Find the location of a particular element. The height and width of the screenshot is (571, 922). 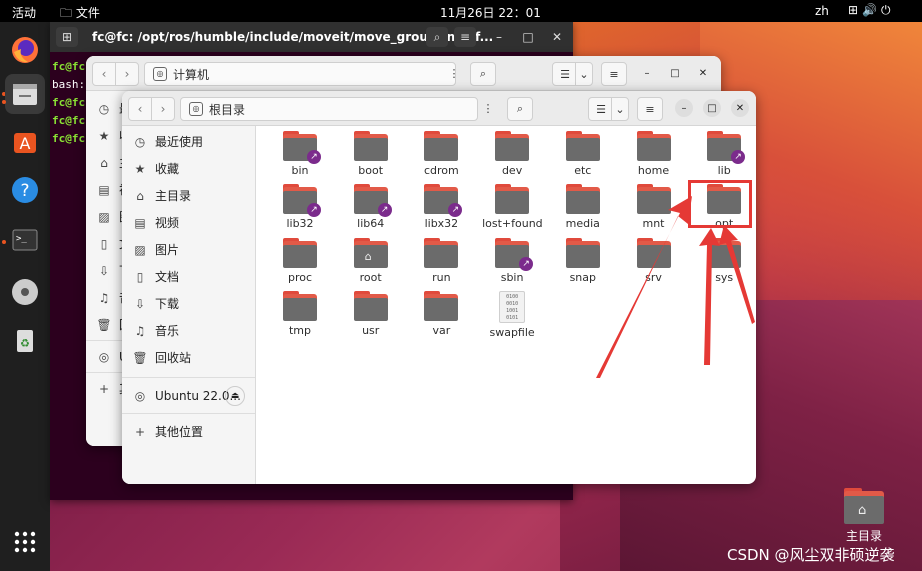

watermark: CSDN @风尘双非硕逆袭 is located at coordinates (811, 555).